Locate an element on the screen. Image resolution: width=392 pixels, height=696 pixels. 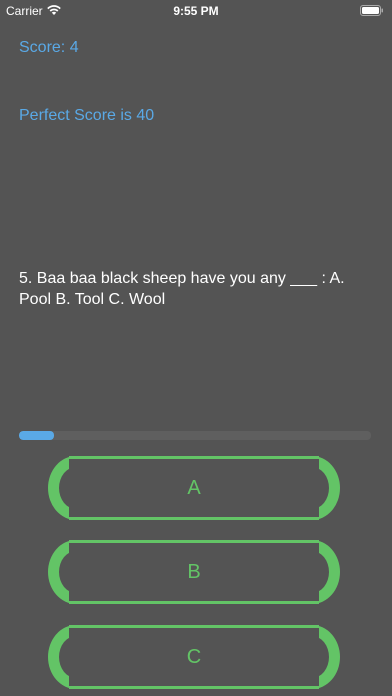
answer-button-a: A is located at coordinates (194, 488).